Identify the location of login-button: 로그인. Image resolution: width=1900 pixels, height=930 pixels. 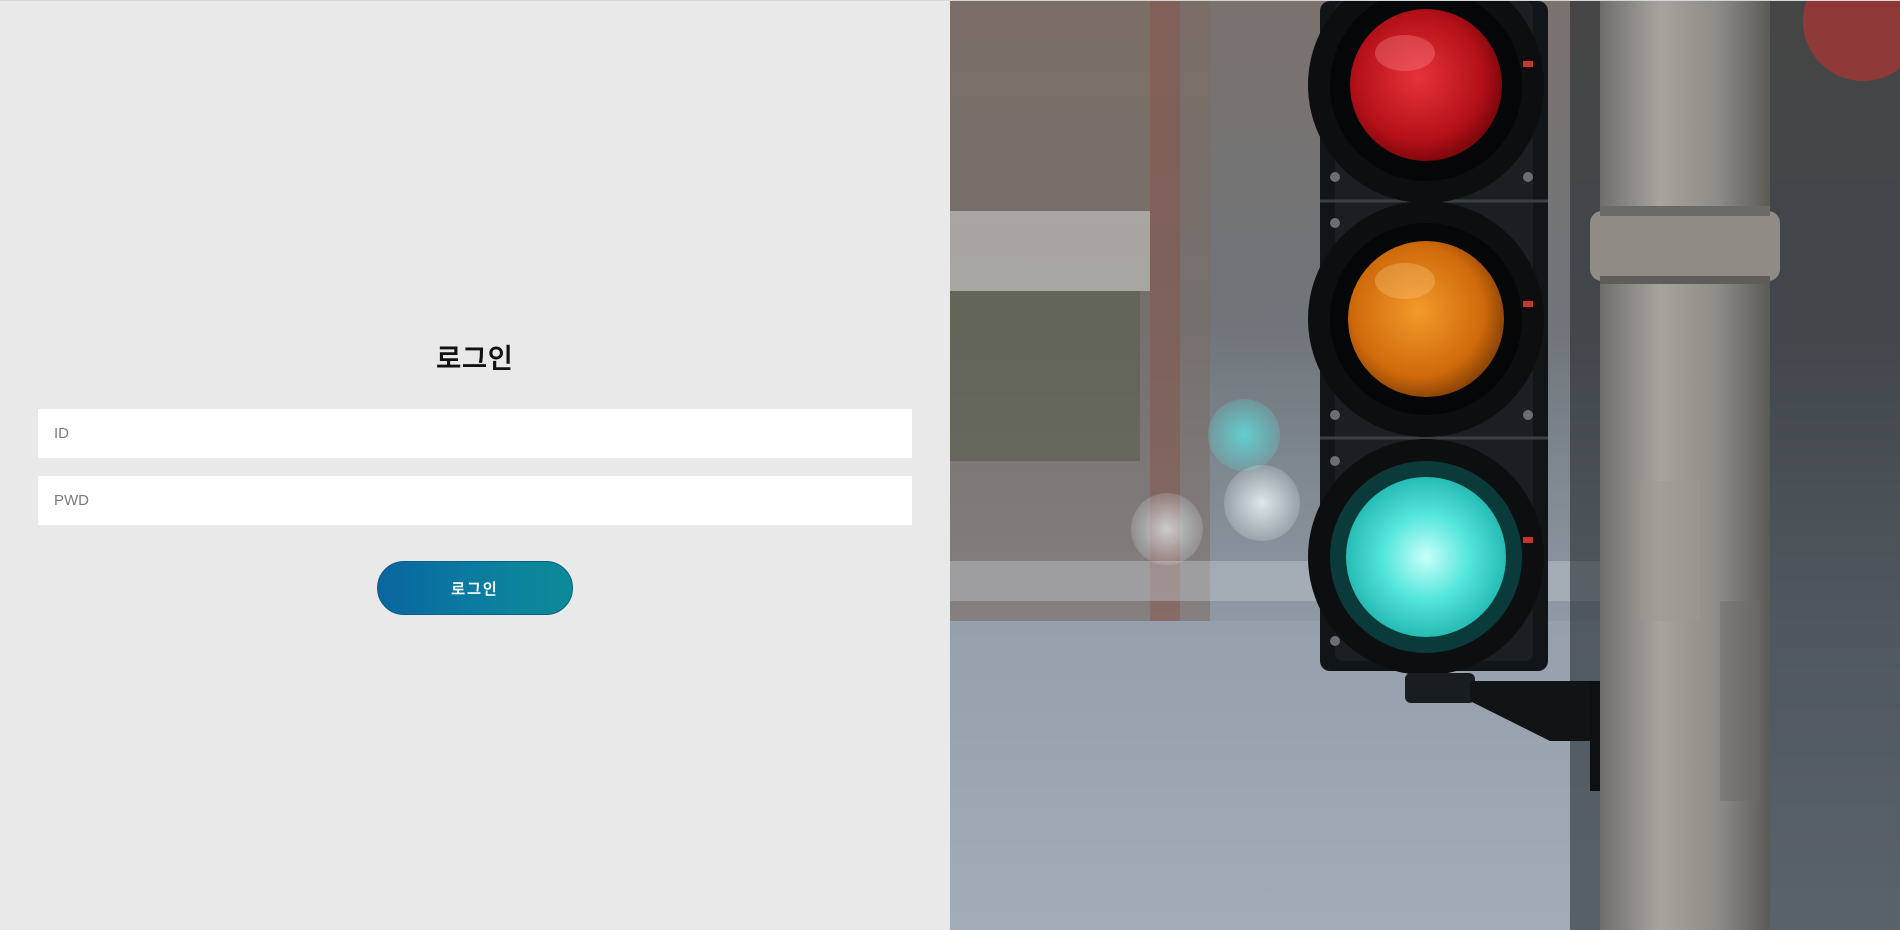
(475, 588).